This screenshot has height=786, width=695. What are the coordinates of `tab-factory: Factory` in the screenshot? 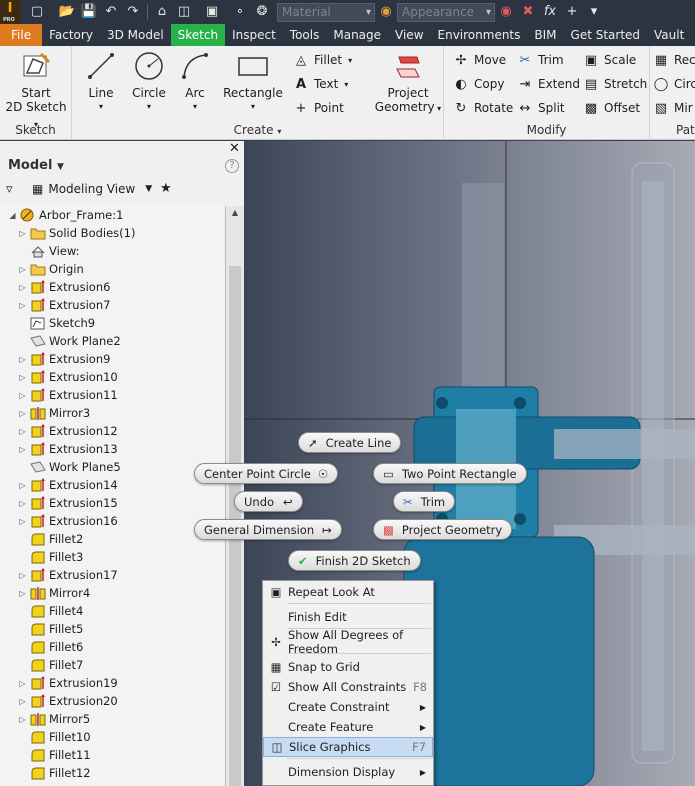 It's located at (71, 35).